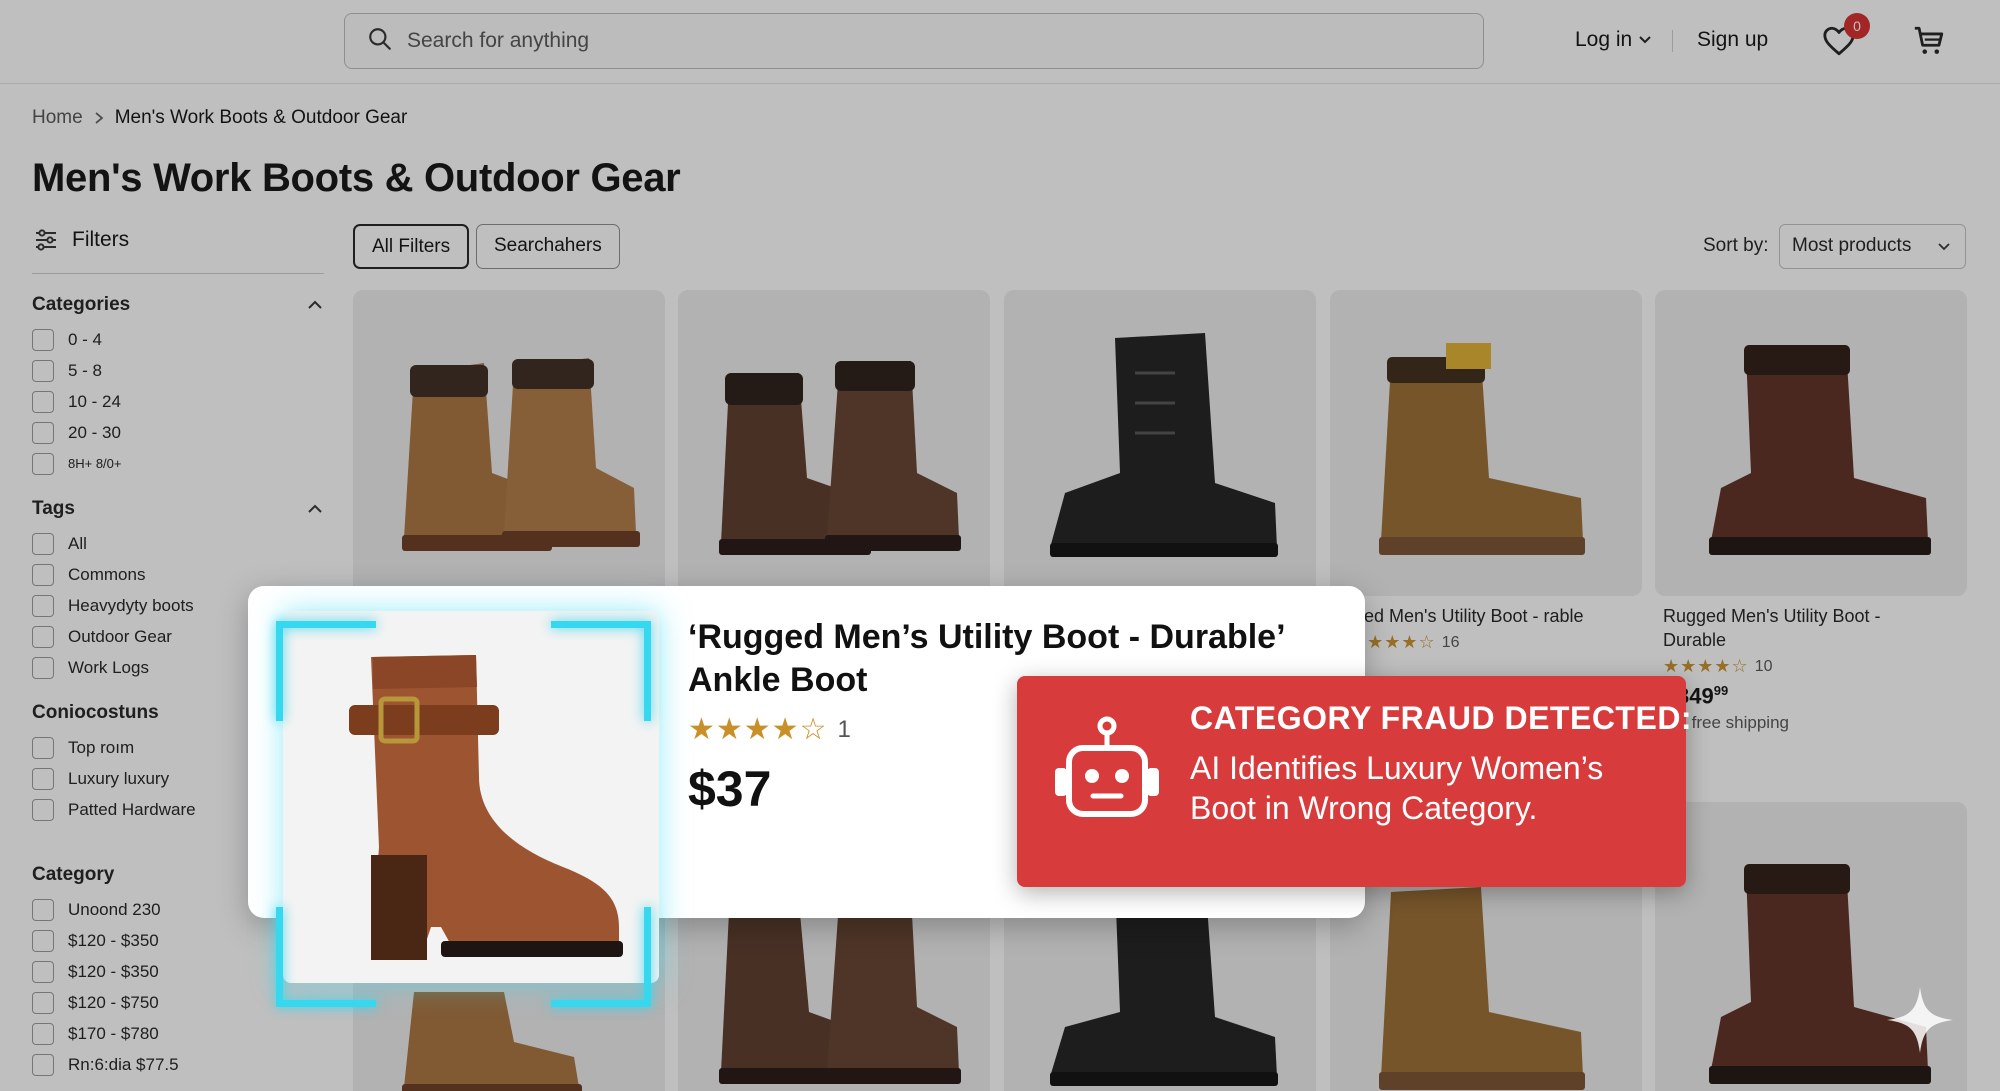 This screenshot has width=2000, height=1091. What do you see at coordinates (1736, 245) in the screenshot?
I see `sort-label: Sort by:` at bounding box center [1736, 245].